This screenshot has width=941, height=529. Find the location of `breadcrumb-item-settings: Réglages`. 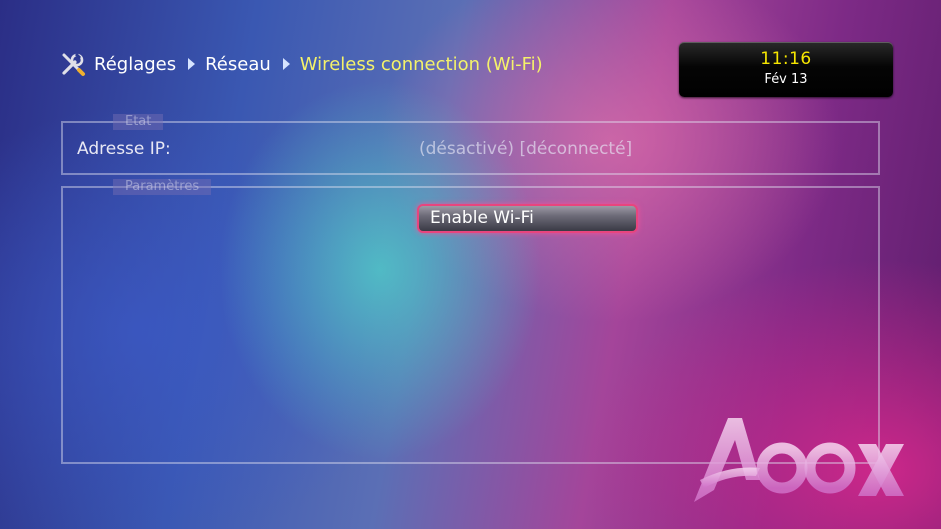

breadcrumb-item-settings: Réglages is located at coordinates (135, 64).